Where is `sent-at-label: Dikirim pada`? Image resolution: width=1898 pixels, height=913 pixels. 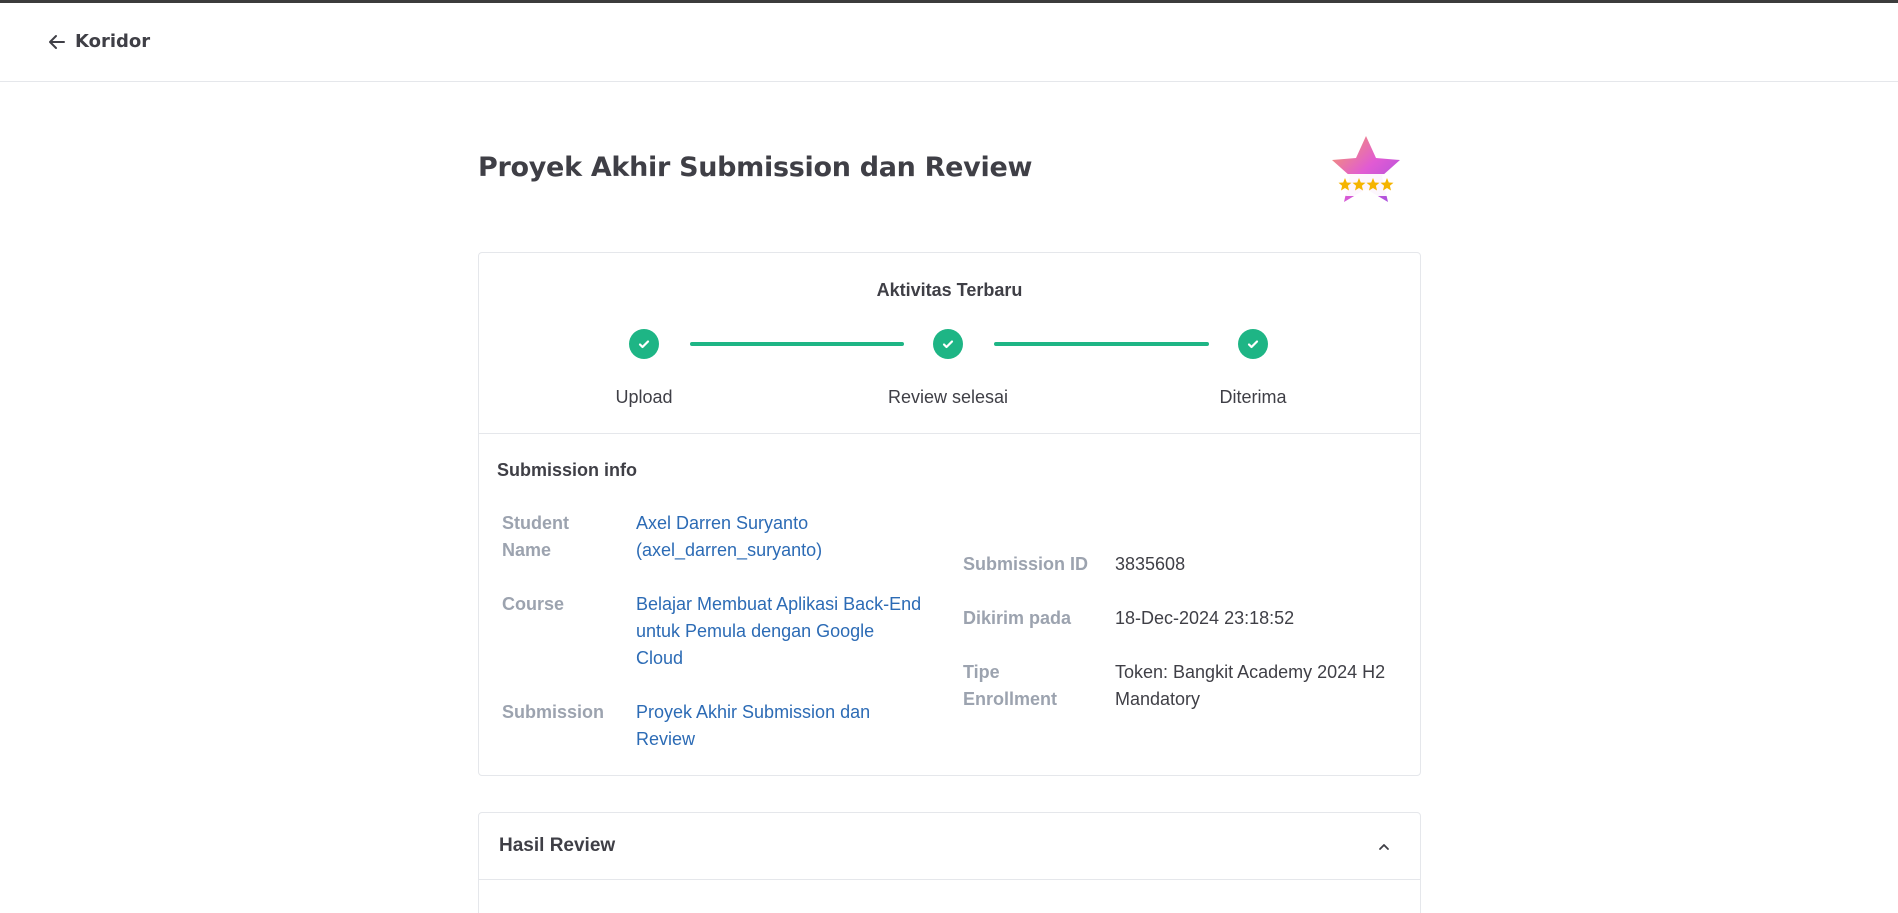
sent-at-label: Dikirim pada is located at coordinates (1017, 618).